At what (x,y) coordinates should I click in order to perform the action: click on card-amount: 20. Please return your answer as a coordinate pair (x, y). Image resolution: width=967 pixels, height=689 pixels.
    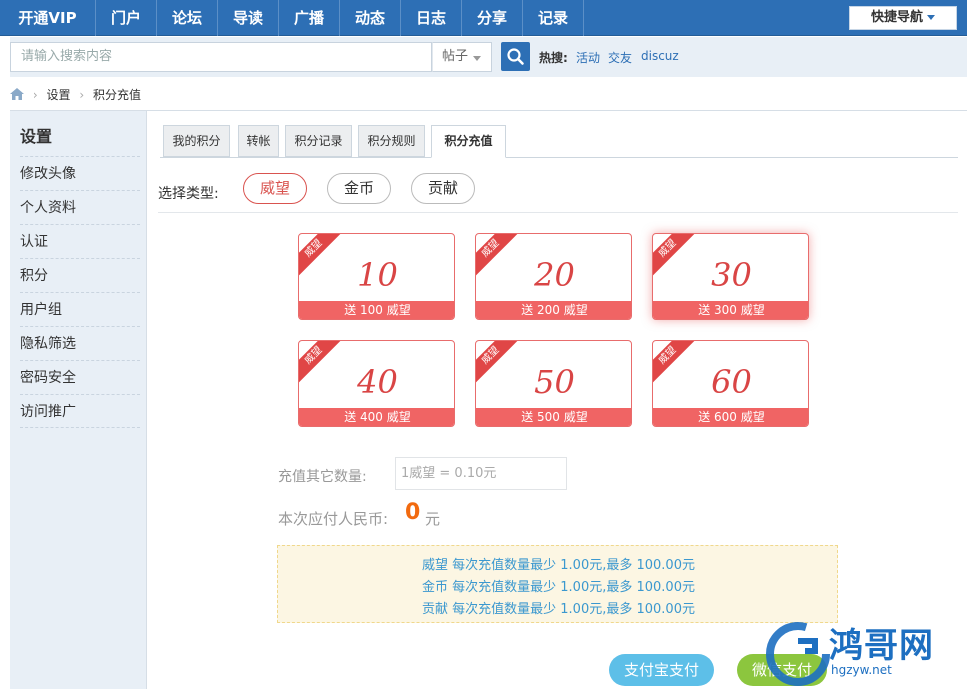
    Looking at the image, I should click on (554, 275).